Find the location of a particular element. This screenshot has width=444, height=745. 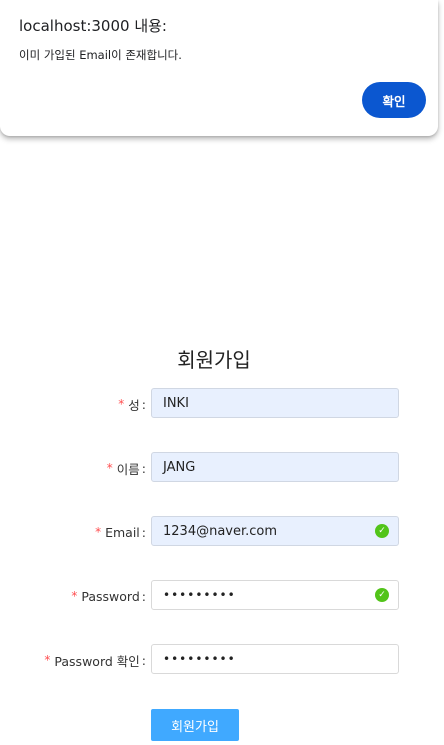

dialog-title: localhost:3000 내용: is located at coordinates (93, 26).